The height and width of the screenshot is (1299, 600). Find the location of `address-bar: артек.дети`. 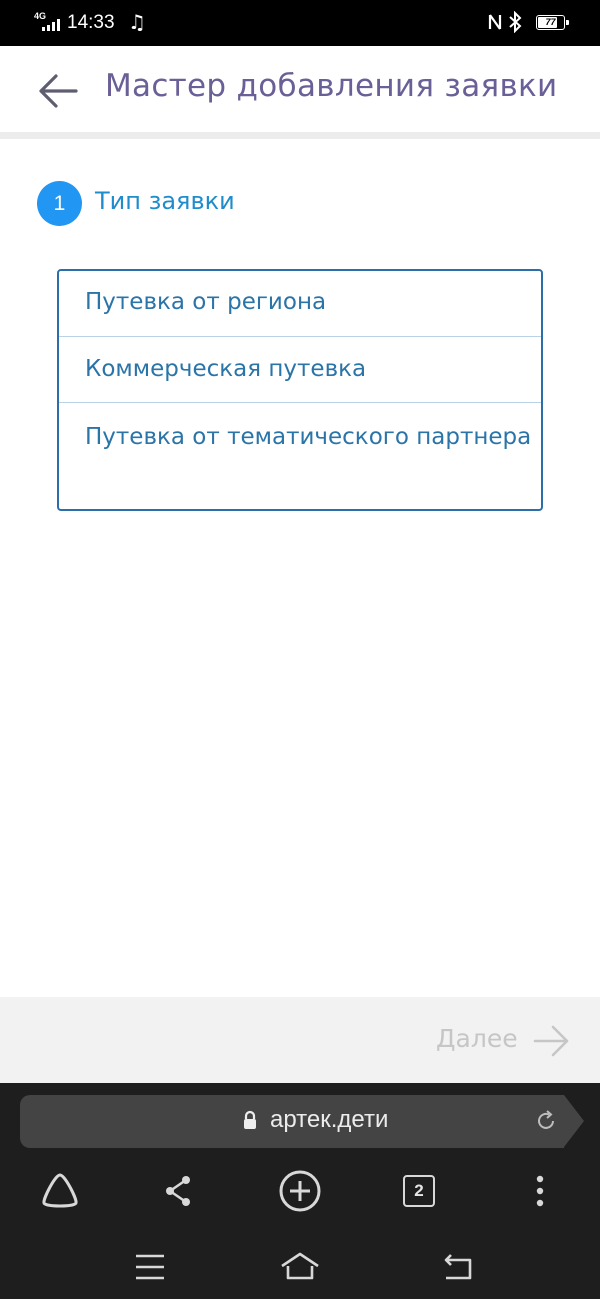

address-bar: артек.дети is located at coordinates (292, 1121).